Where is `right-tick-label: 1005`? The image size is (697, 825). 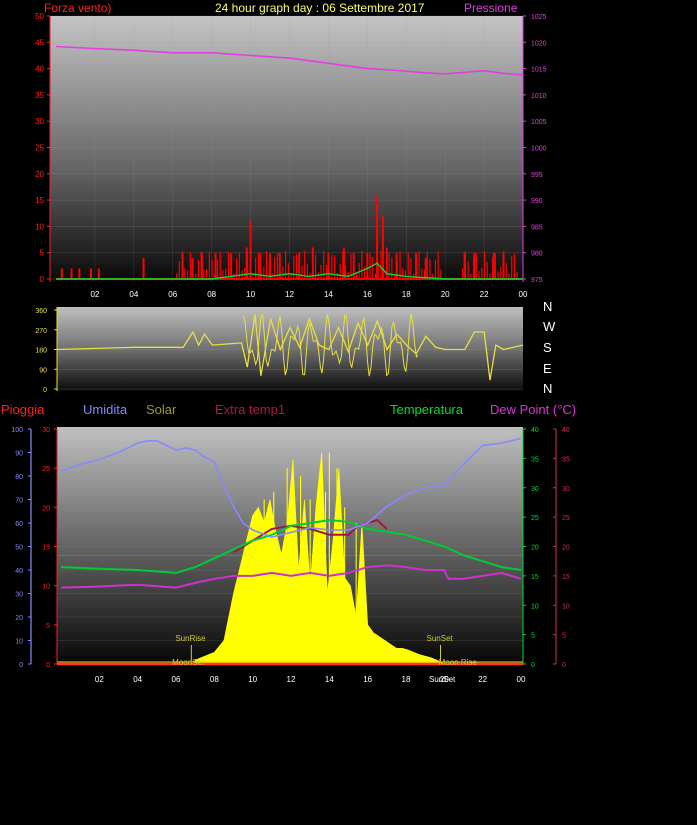 right-tick-label: 1005 is located at coordinates (539, 122).